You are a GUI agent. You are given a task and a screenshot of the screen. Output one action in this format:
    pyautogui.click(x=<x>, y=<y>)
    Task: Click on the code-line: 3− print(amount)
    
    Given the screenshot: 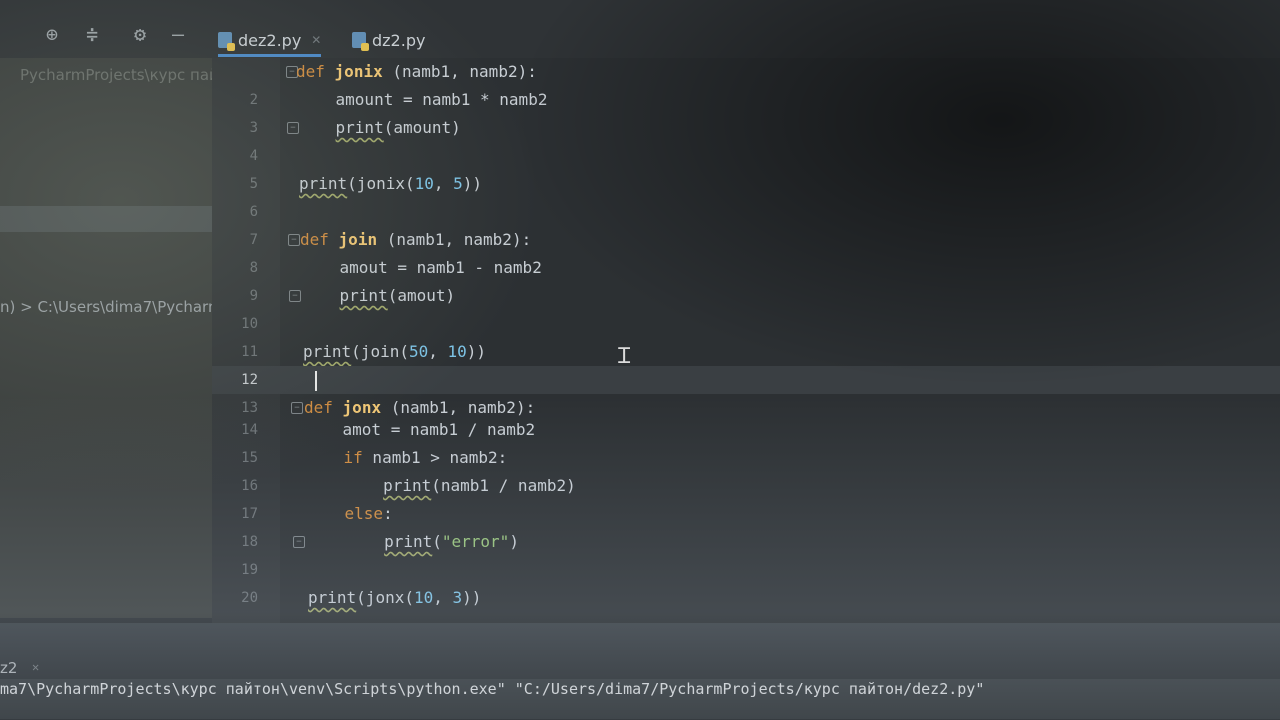 What is the action you would take?
    pyautogui.click(x=746, y=128)
    